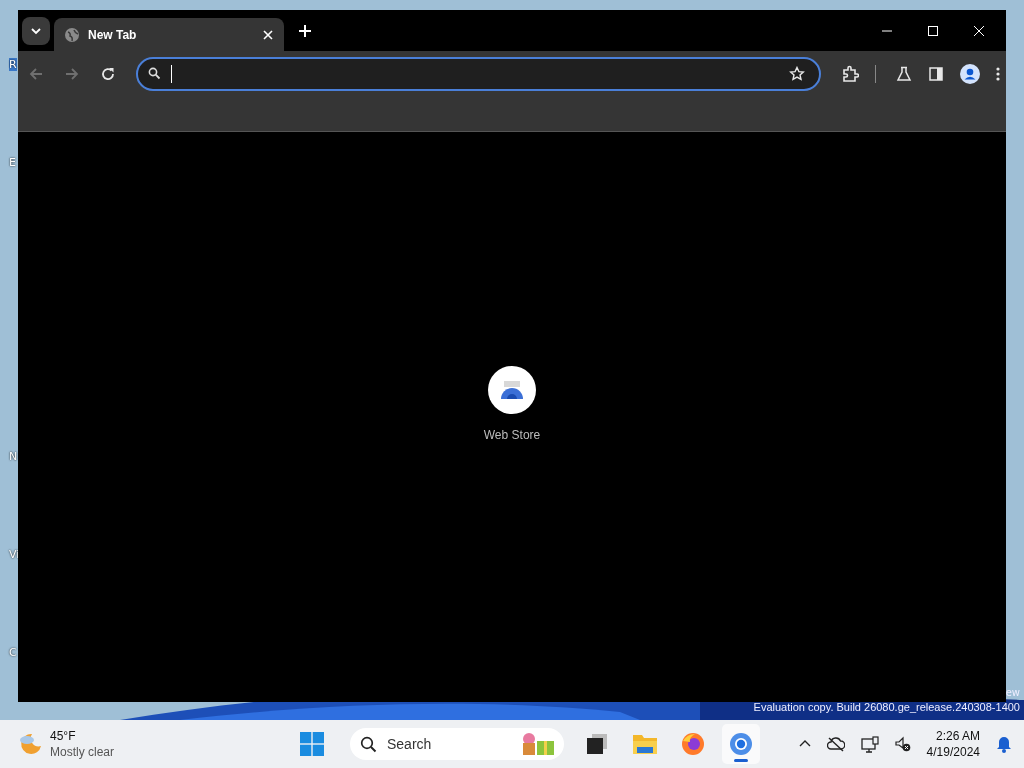 The width and height of the screenshot is (1024, 768). I want to click on shortcut-label: Web Store, so click(512, 435).